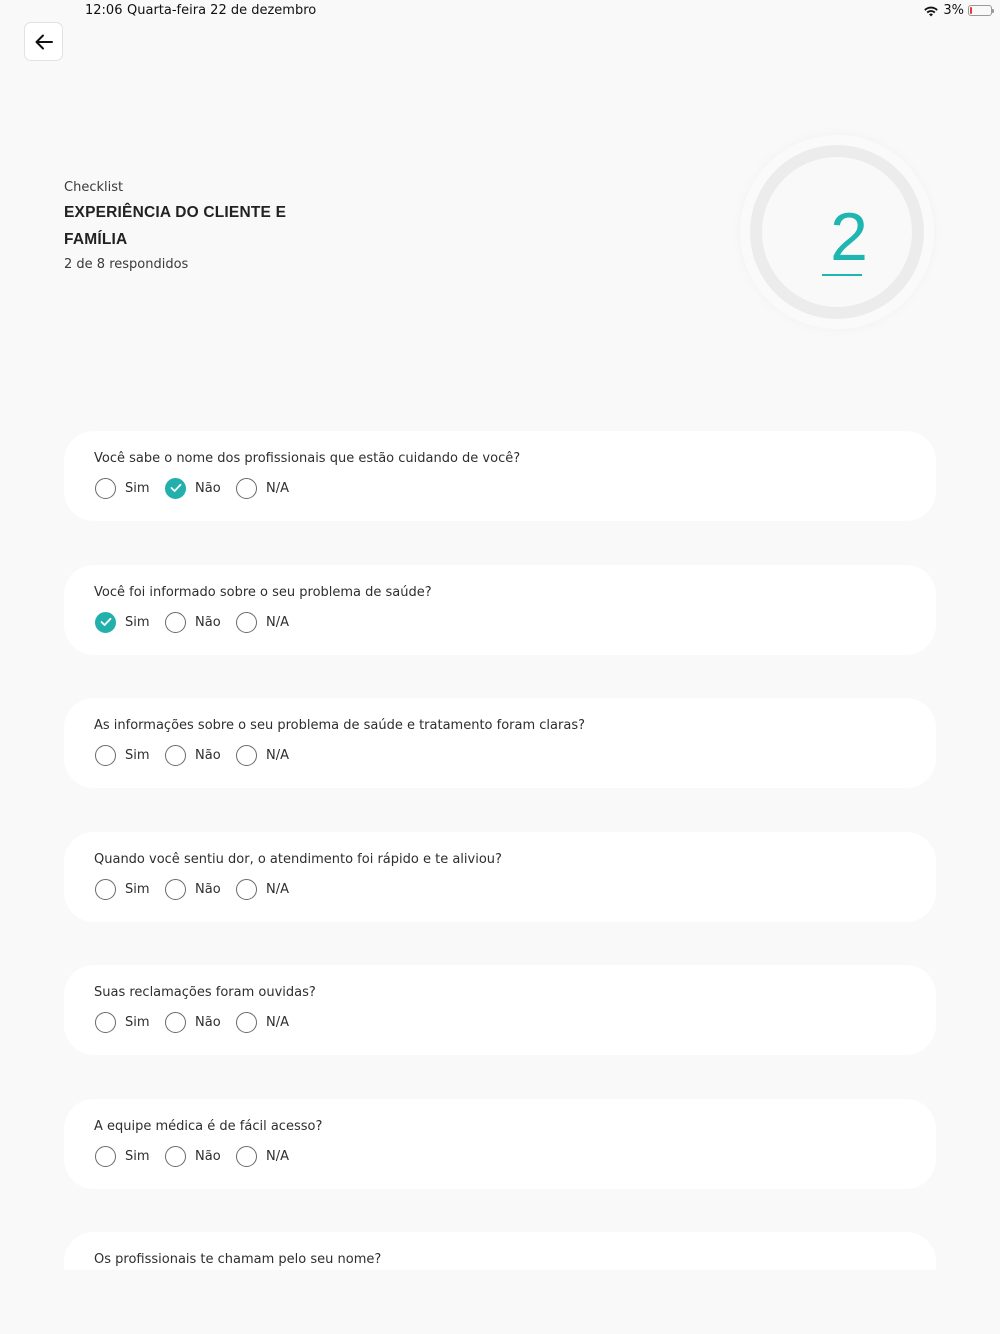  I want to click on status-indicators: 3%, so click(958, 10).